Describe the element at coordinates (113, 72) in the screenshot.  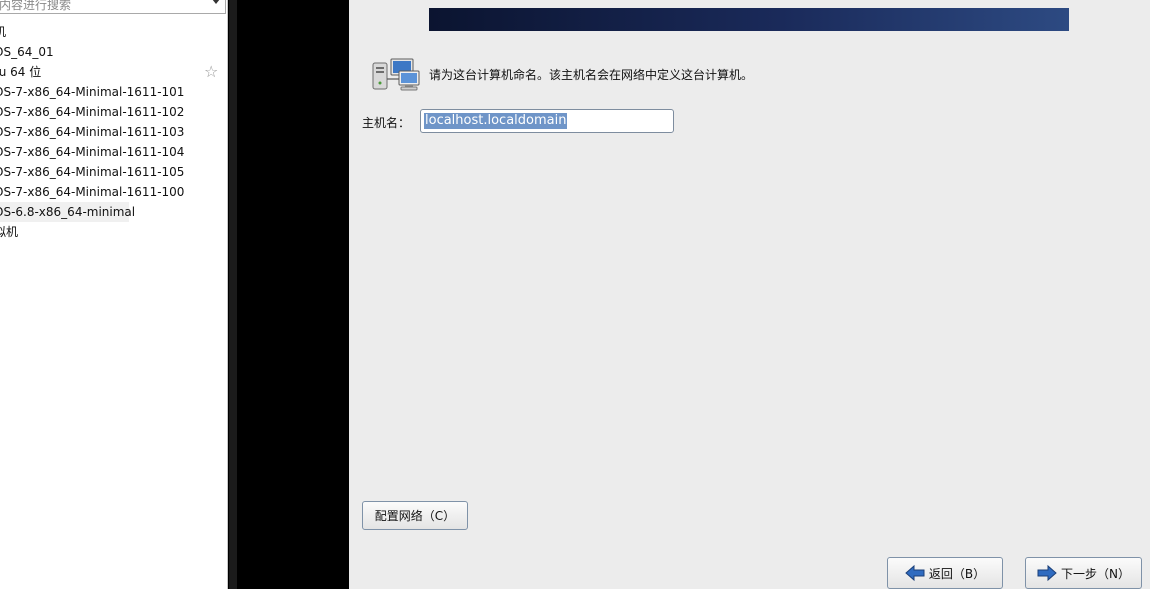
I see `vm-list-item: tu 64 位 ☆` at that location.